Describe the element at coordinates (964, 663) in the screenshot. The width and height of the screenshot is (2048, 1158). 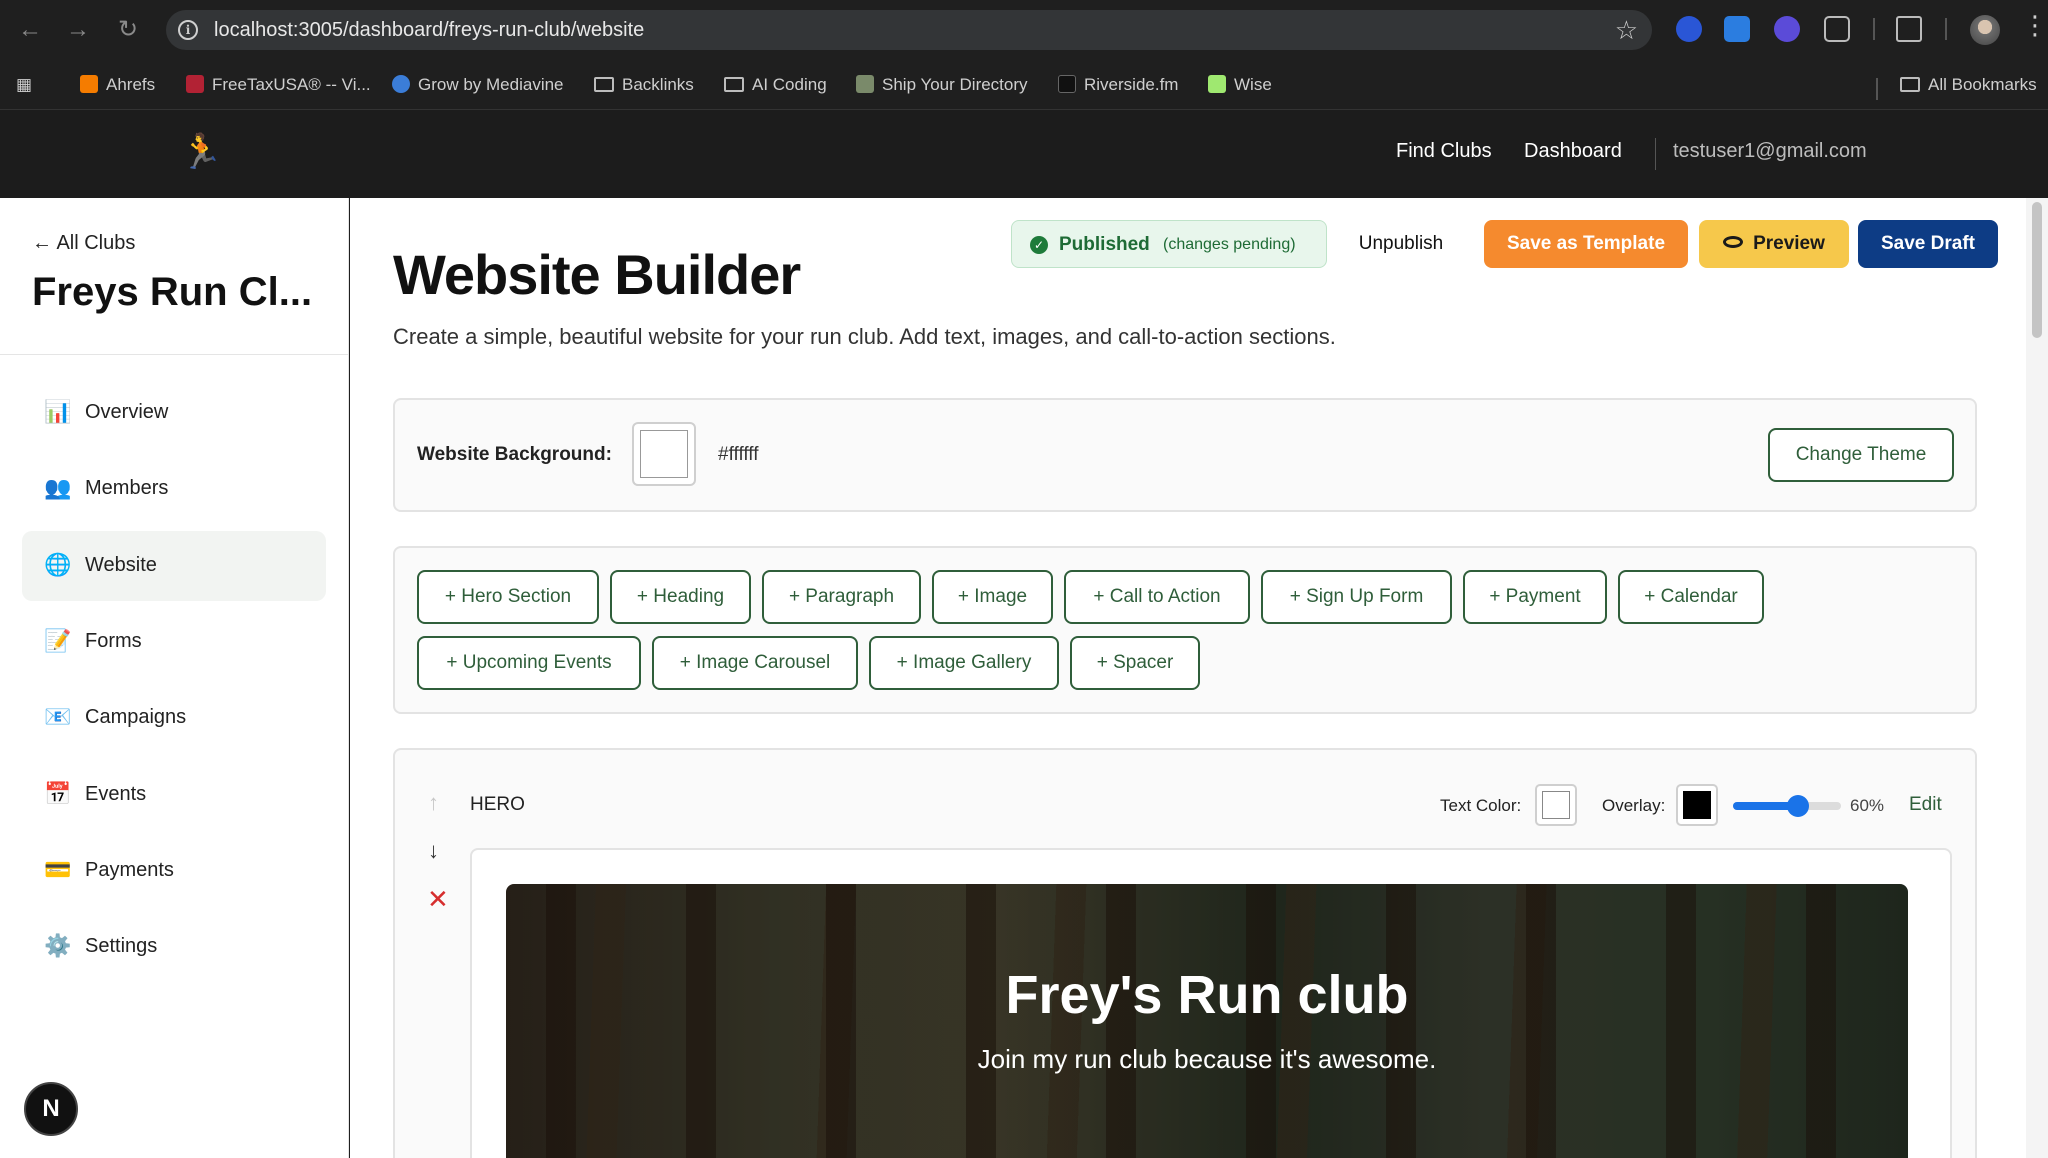
I see `add-image-gallery-button: + Image Gallery` at that location.